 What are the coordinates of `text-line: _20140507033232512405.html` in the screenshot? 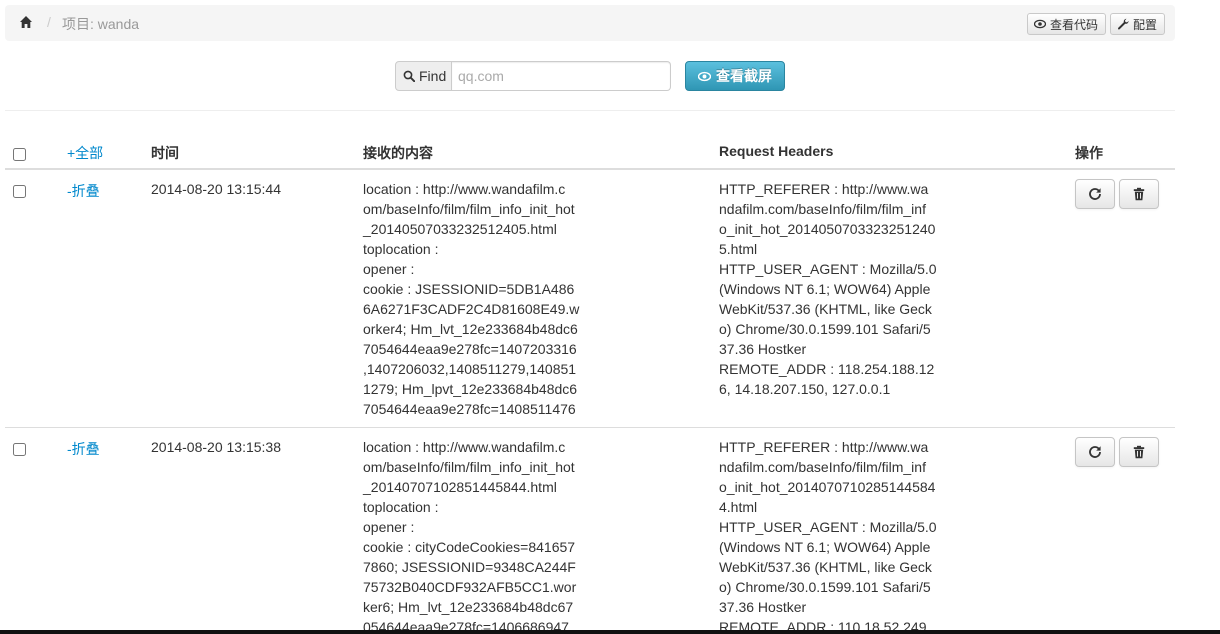 It's located at (460, 229).